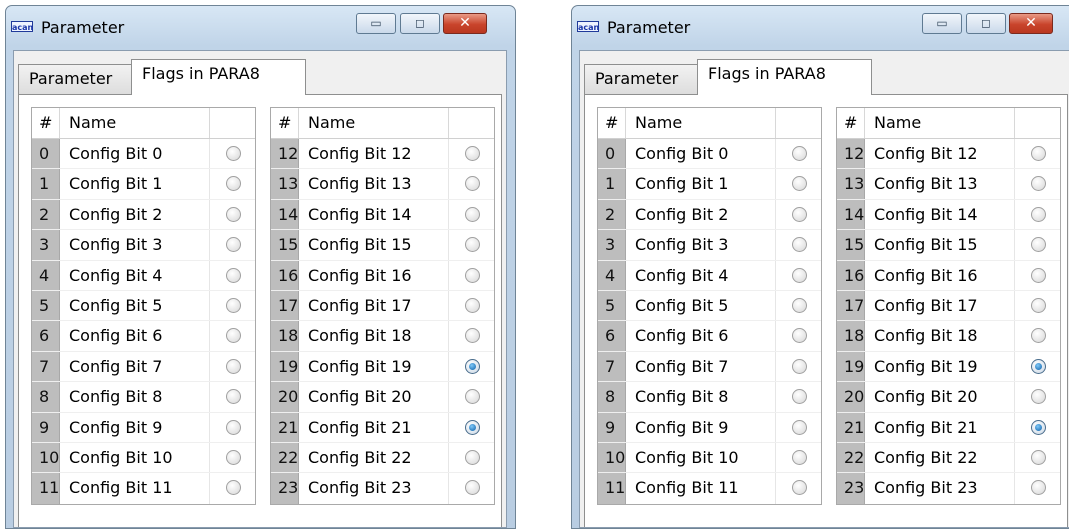 The height and width of the screenshot is (529, 1069). What do you see at coordinates (143, 306) in the screenshot?
I see `table-row: 5 Config Bit 5` at bounding box center [143, 306].